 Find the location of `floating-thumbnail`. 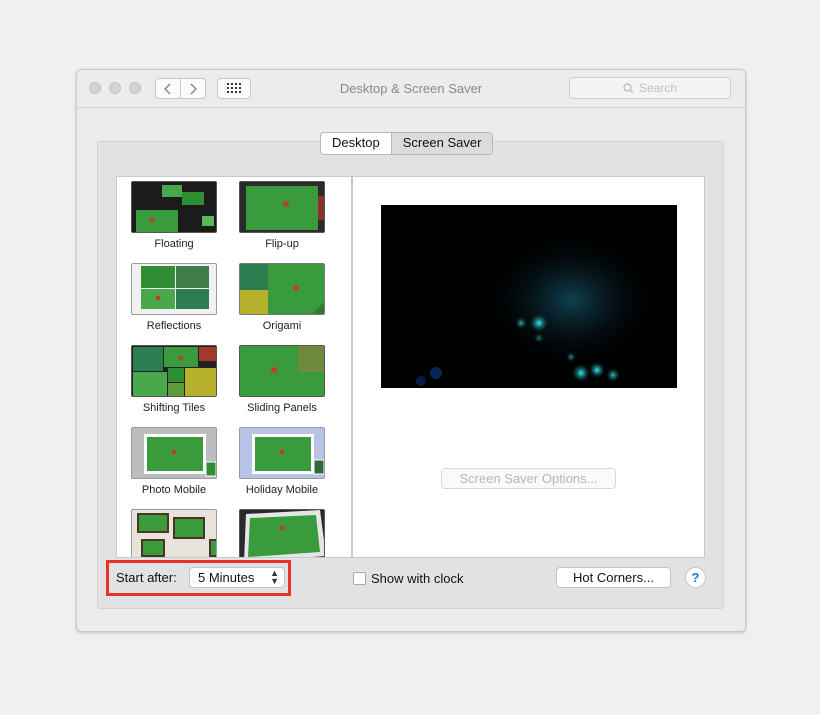

floating-thumbnail is located at coordinates (174, 207).